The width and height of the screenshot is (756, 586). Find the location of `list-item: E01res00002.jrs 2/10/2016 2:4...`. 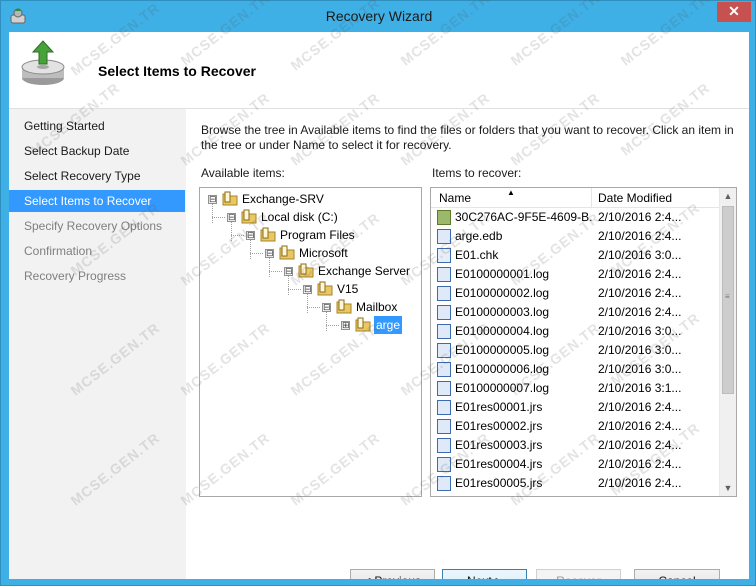

list-item: E01res00002.jrs 2/10/2016 2:4... is located at coordinates (577, 426).